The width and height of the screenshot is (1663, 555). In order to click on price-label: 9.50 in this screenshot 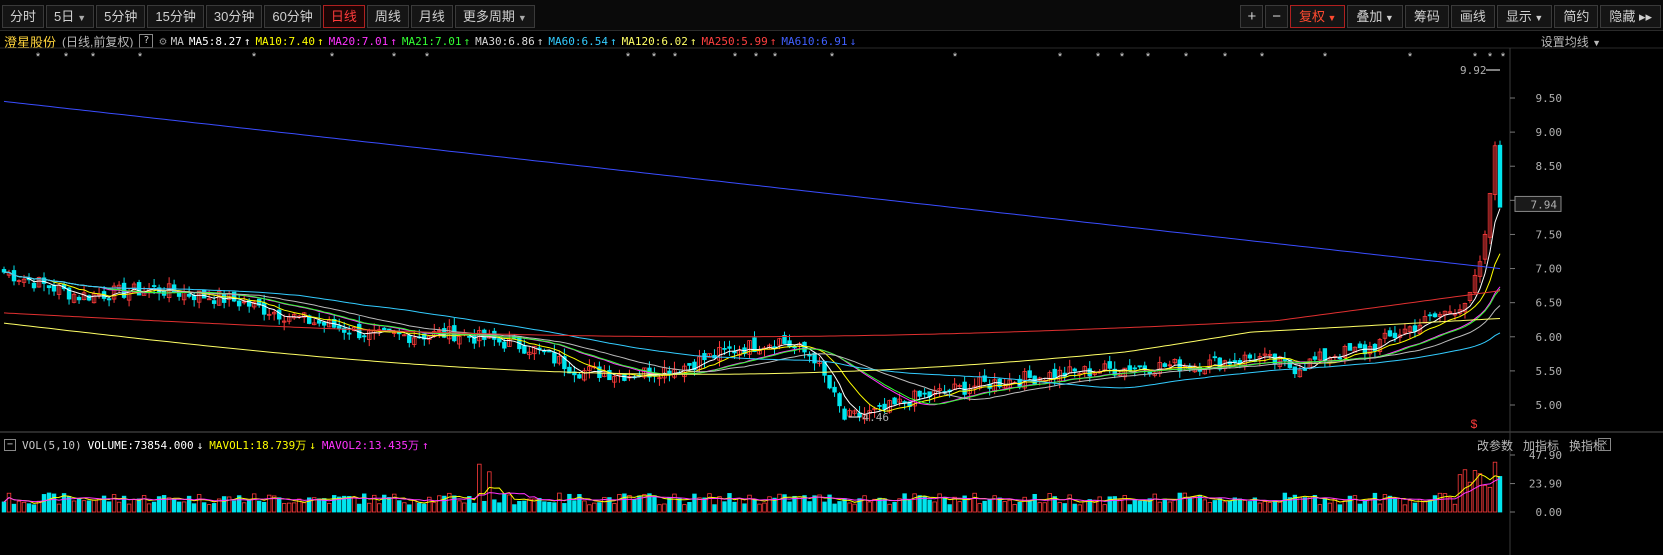, I will do `click(1549, 98)`.